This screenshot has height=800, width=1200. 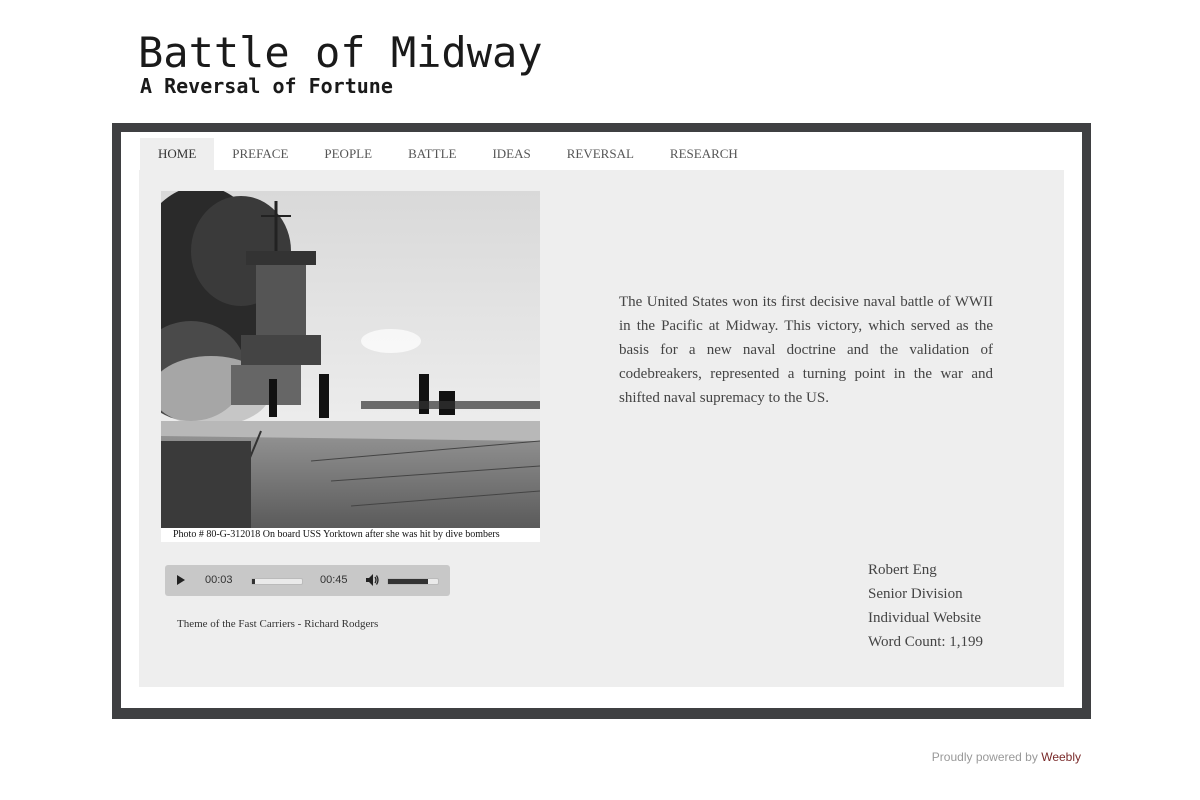 What do you see at coordinates (408, 581) in the screenshot?
I see `volume-fill` at bounding box center [408, 581].